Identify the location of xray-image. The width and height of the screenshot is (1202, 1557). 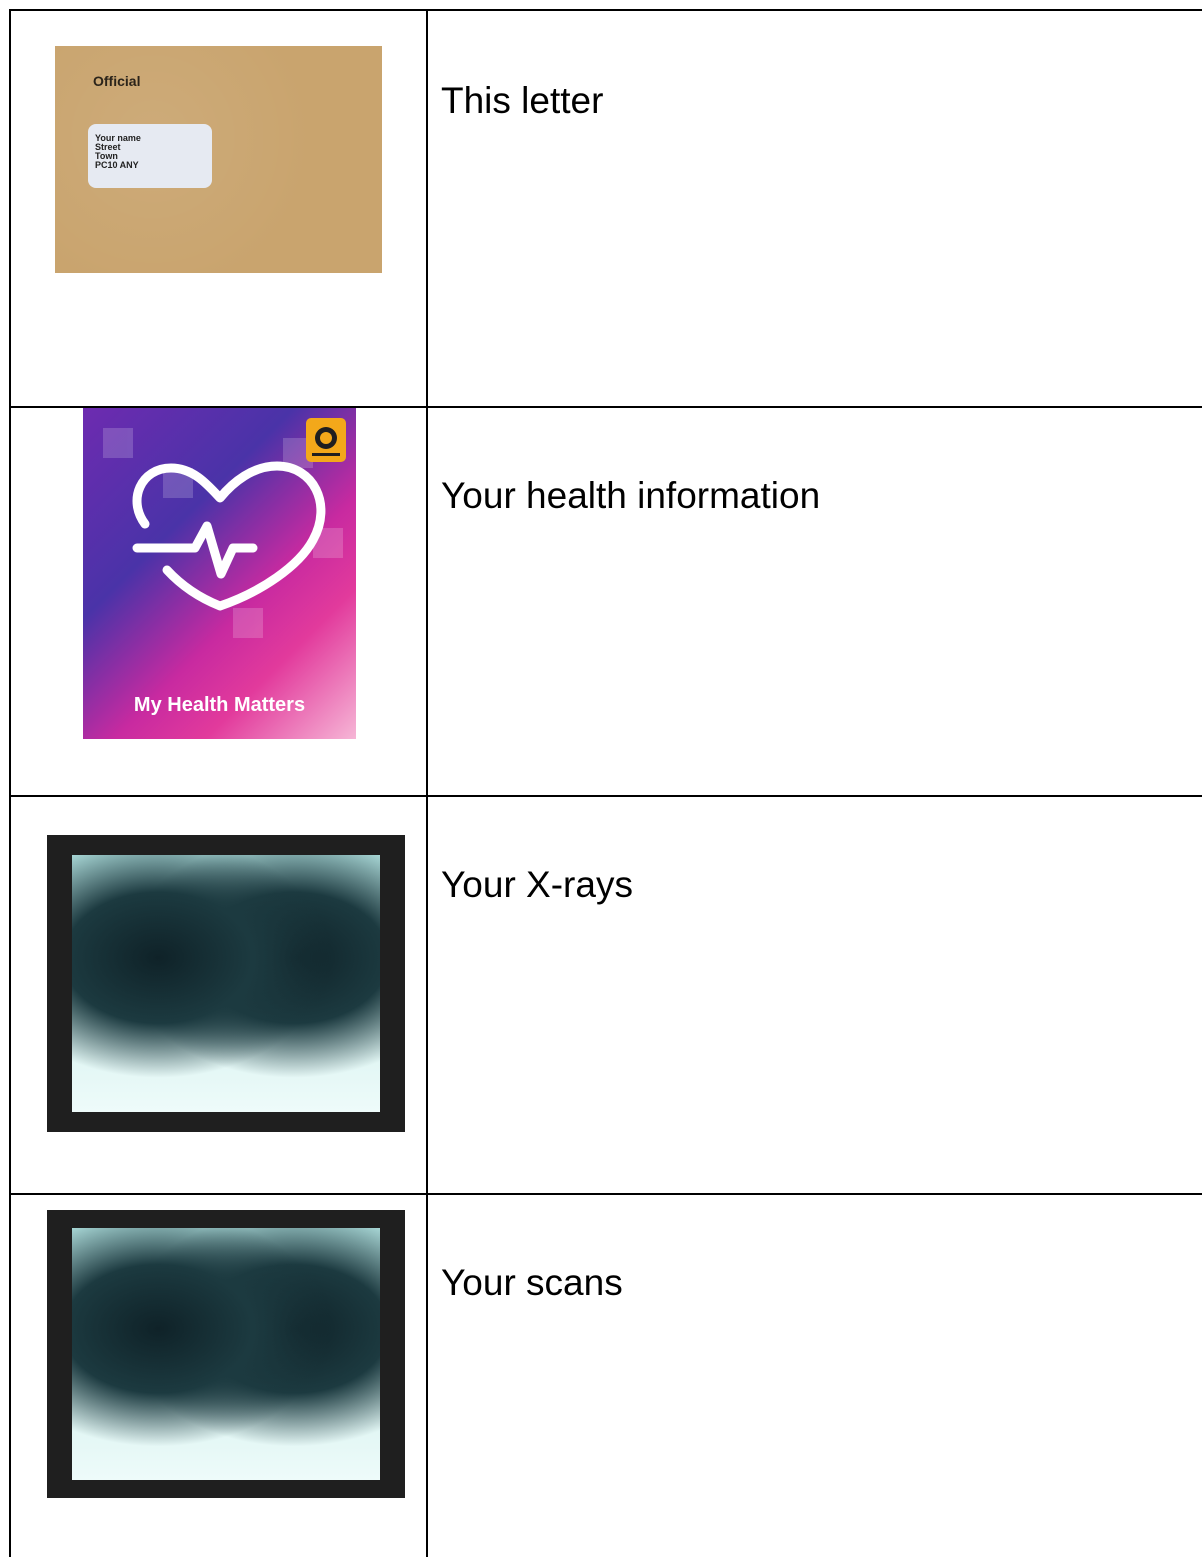
(226, 983).